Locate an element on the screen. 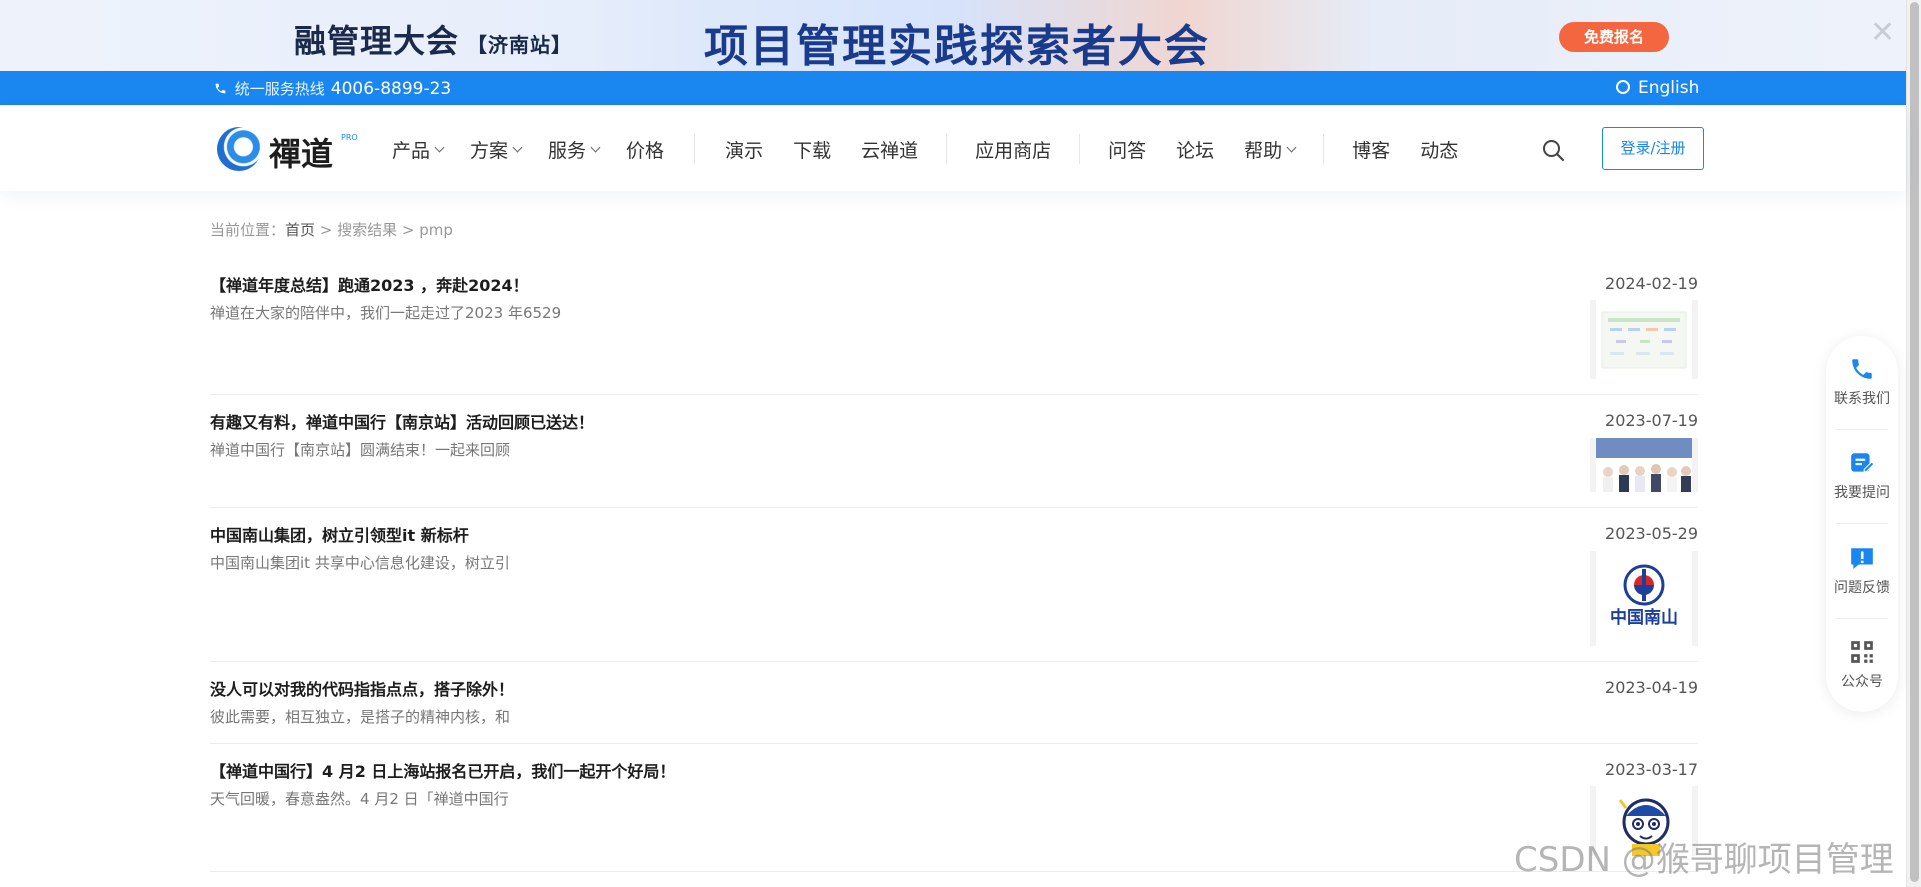 This screenshot has width=1921, height=887. nav-item-appstore: 应用商店 is located at coordinates (1013, 149).